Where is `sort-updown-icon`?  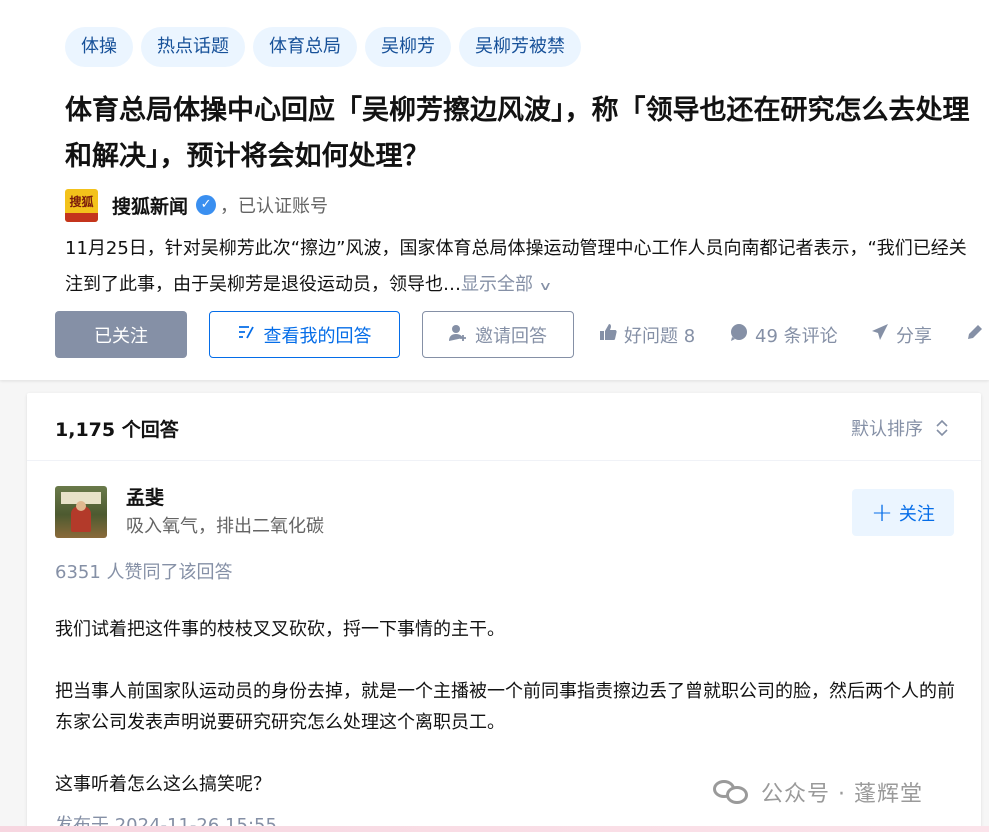 sort-updown-icon is located at coordinates (942, 428).